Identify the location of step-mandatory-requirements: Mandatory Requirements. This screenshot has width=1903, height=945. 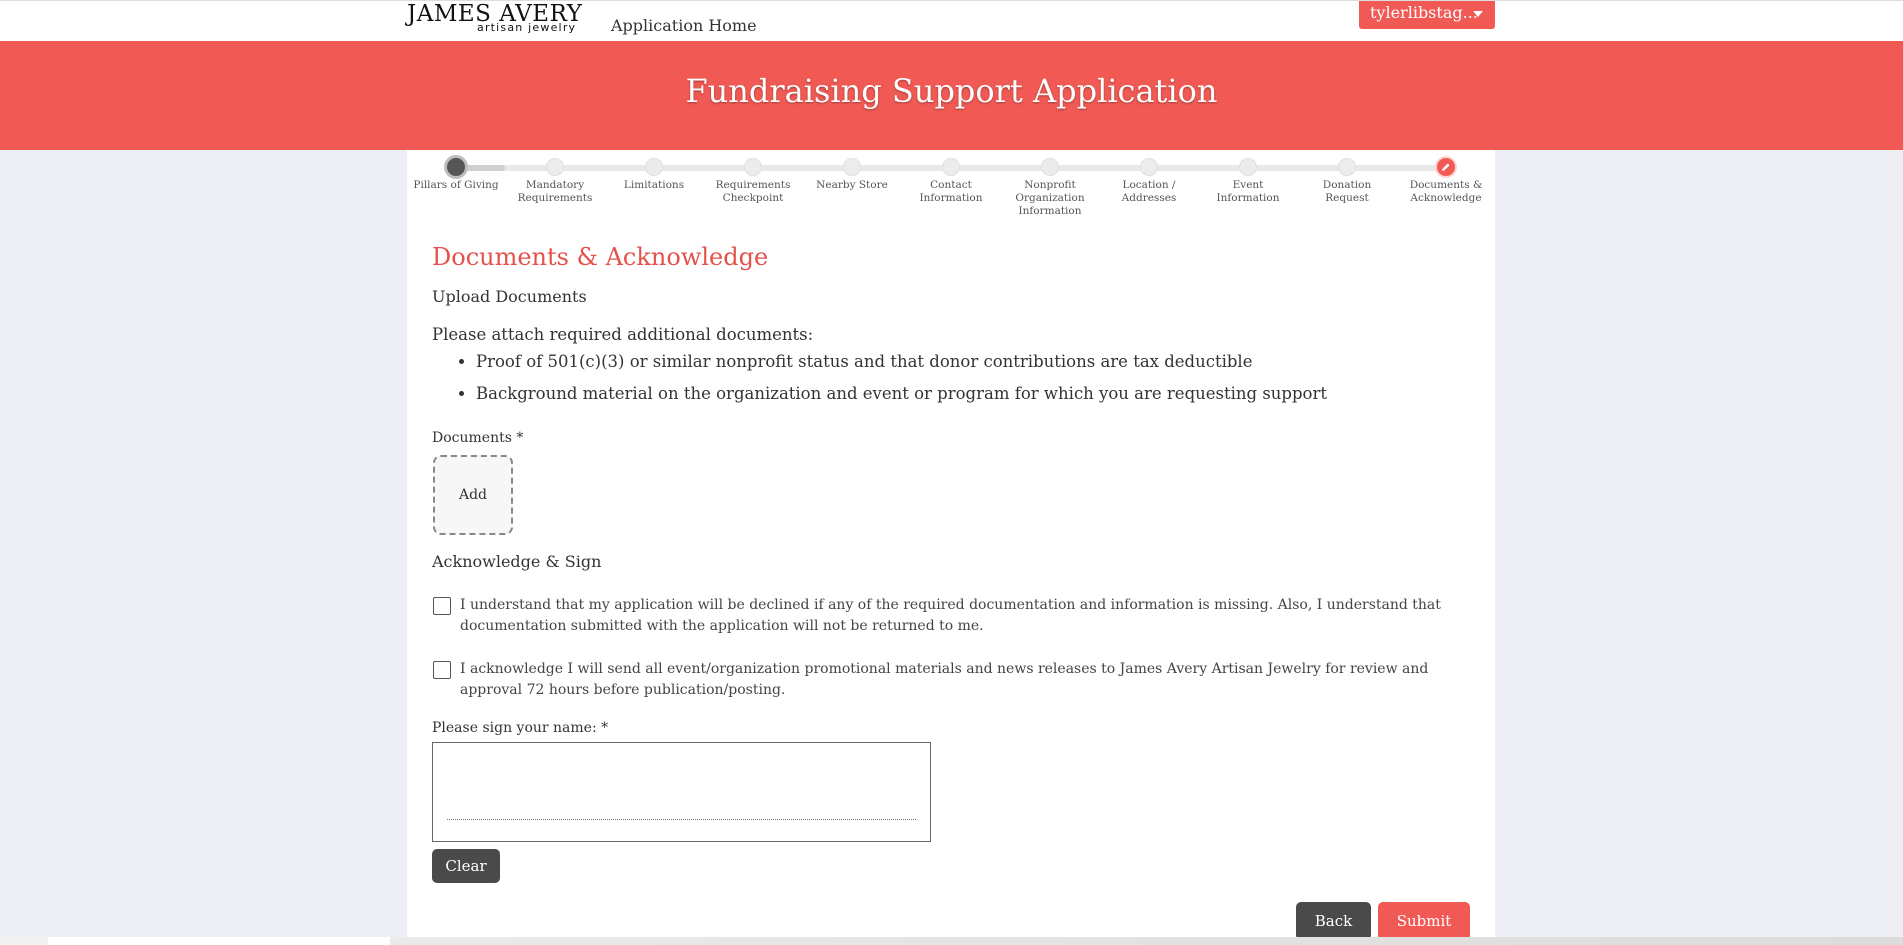
(555, 181).